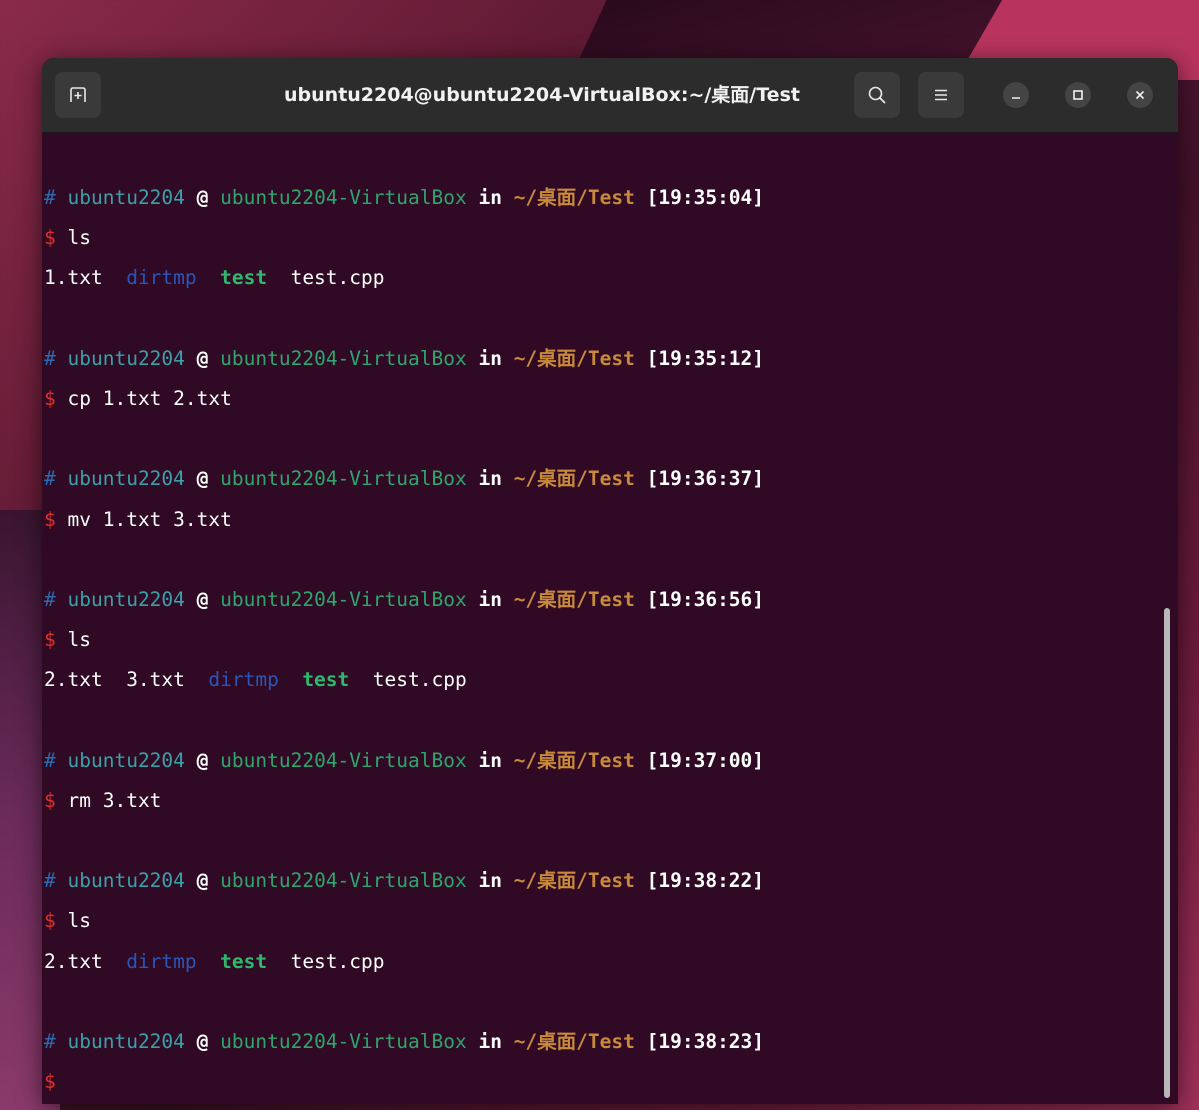 This screenshot has width=1199, height=1110. I want to click on close-button, so click(1140, 95).